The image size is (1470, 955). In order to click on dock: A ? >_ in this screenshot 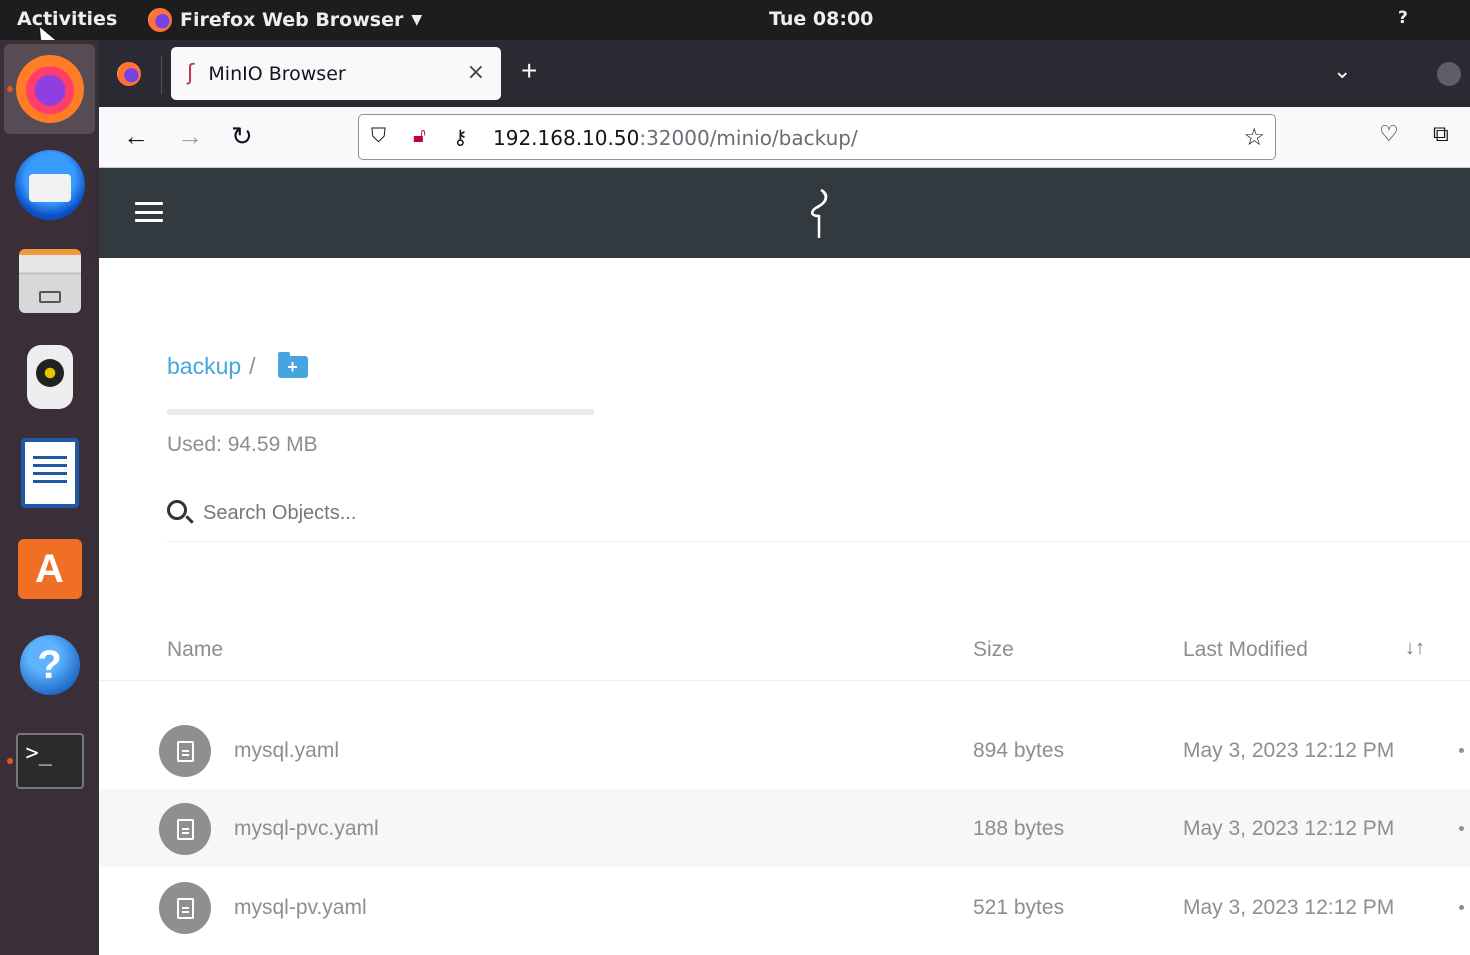, I will do `click(49, 497)`.